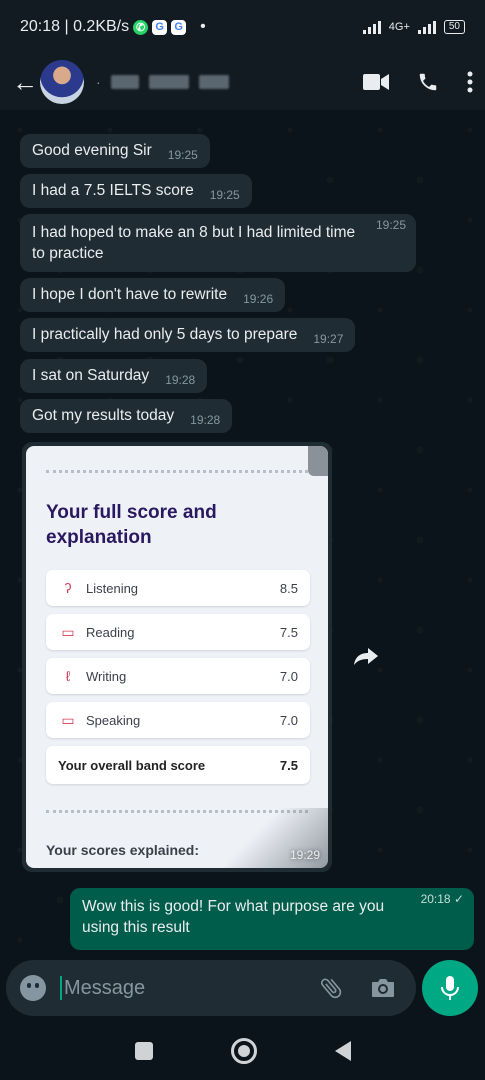  What do you see at coordinates (399, 27) in the screenshot?
I see `network-type: 4G+` at bounding box center [399, 27].